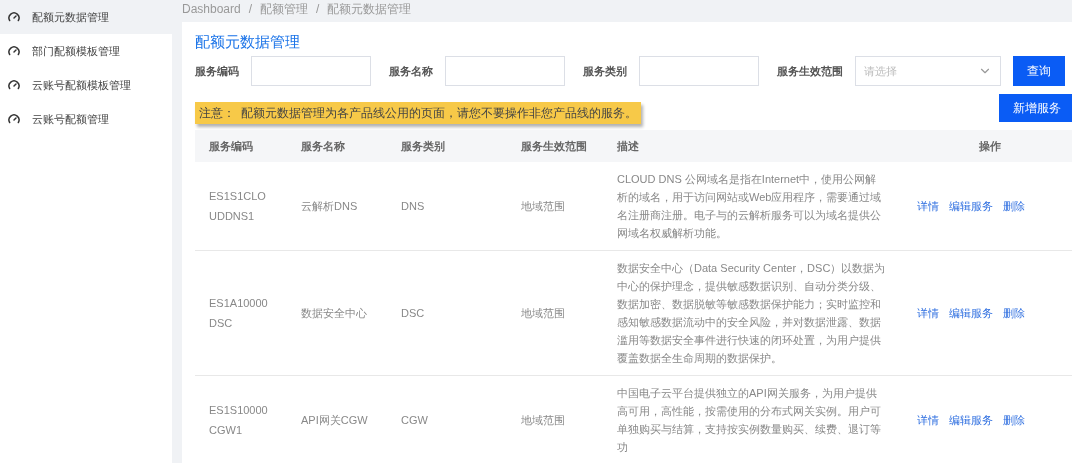 This screenshot has height=463, width=1072. What do you see at coordinates (810, 71) in the screenshot?
I see `filter-label: 服务生效范围` at bounding box center [810, 71].